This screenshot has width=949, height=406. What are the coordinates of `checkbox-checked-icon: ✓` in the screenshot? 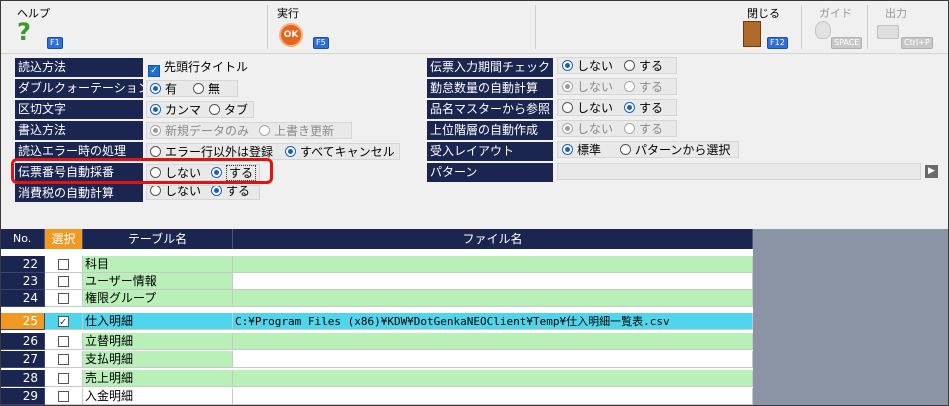 It's located at (154, 71).